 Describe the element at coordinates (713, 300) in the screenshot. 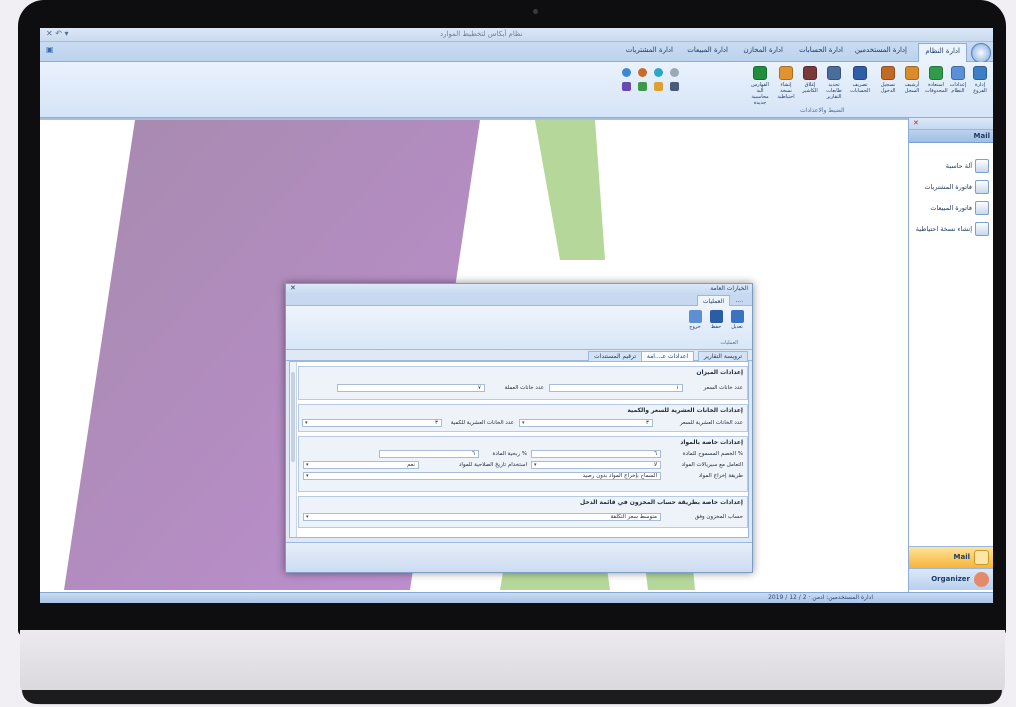

I see `tab-operations: العمليات` at that location.